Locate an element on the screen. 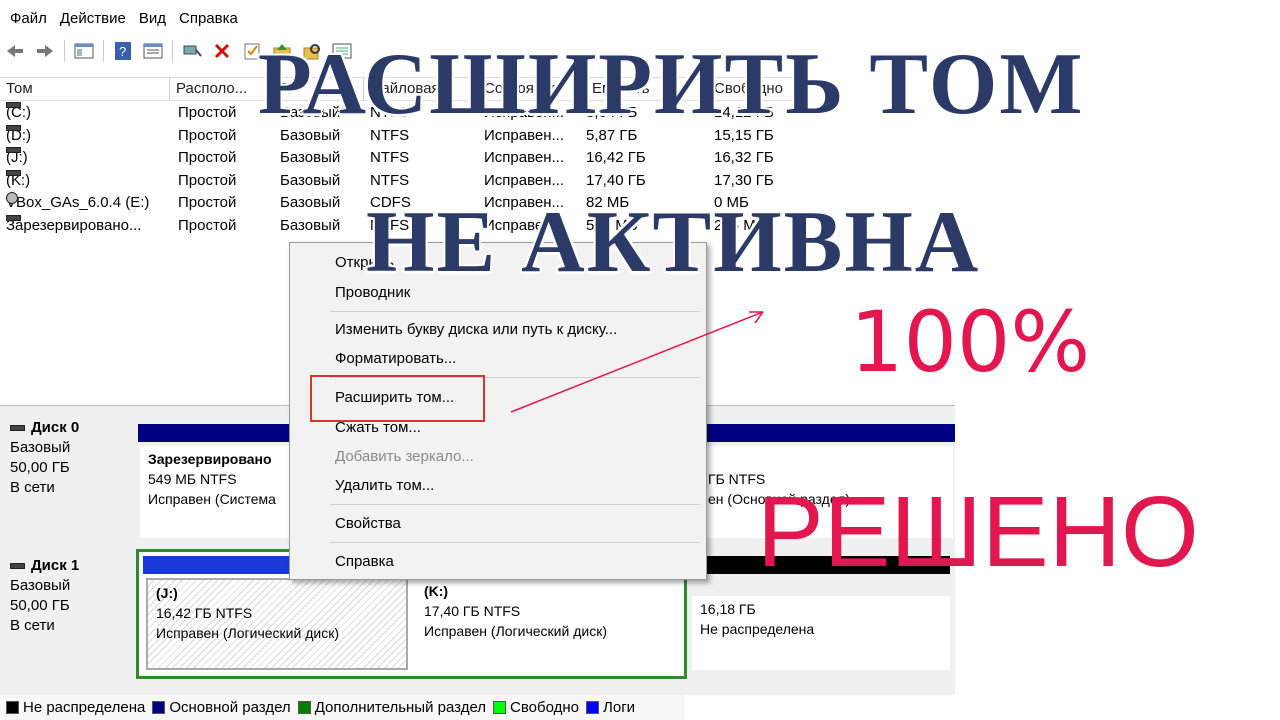 Image resolution: width=1280 pixels, height=720 pixels. overlay-solved: РЕШЕНО is located at coordinates (978, 532).